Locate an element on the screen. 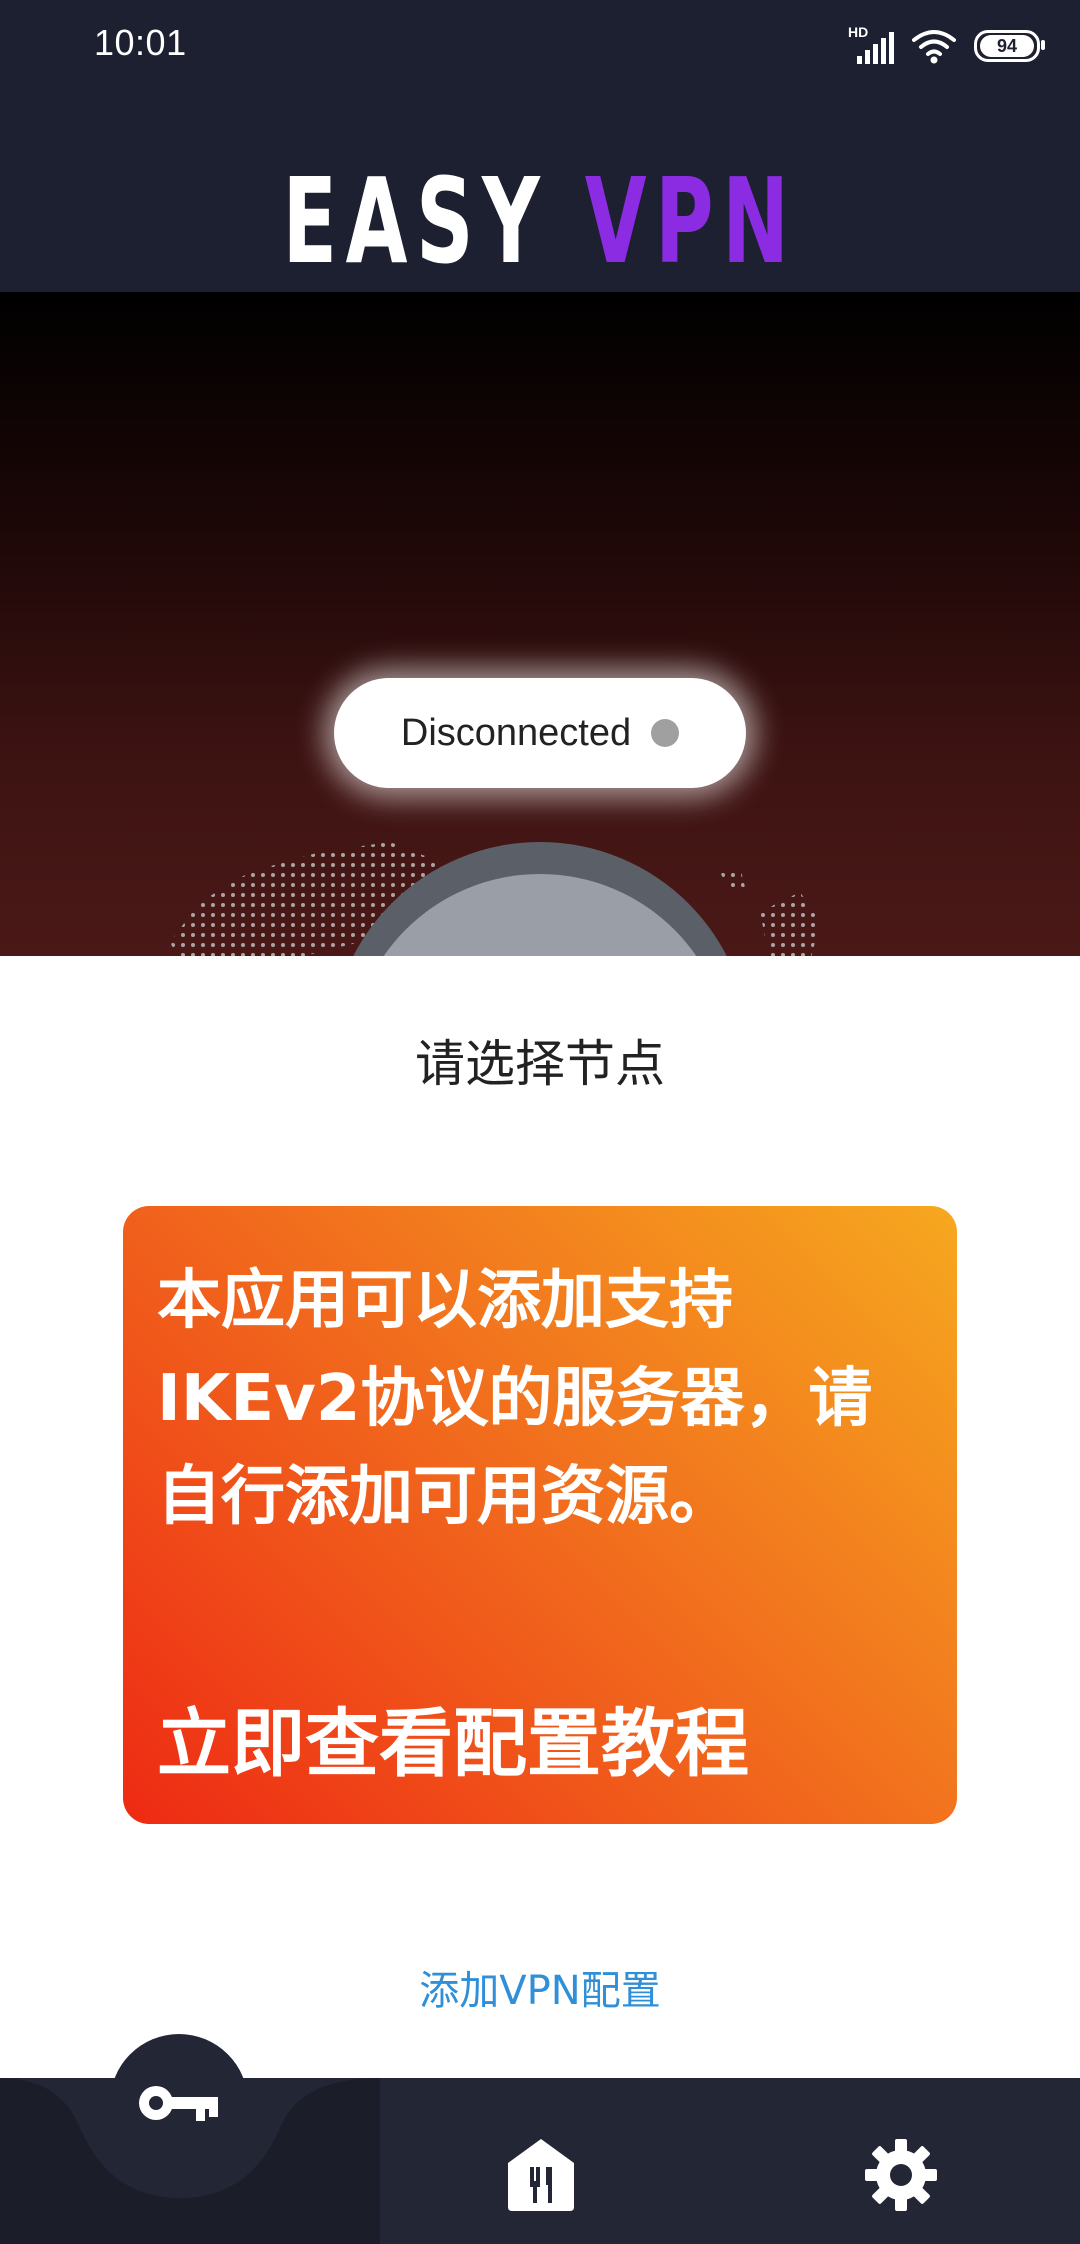  promo-text: 本应用可以添加支持 IKEv2协议的服务器，请 自行添加可用资源。 is located at coordinates (537, 1399).